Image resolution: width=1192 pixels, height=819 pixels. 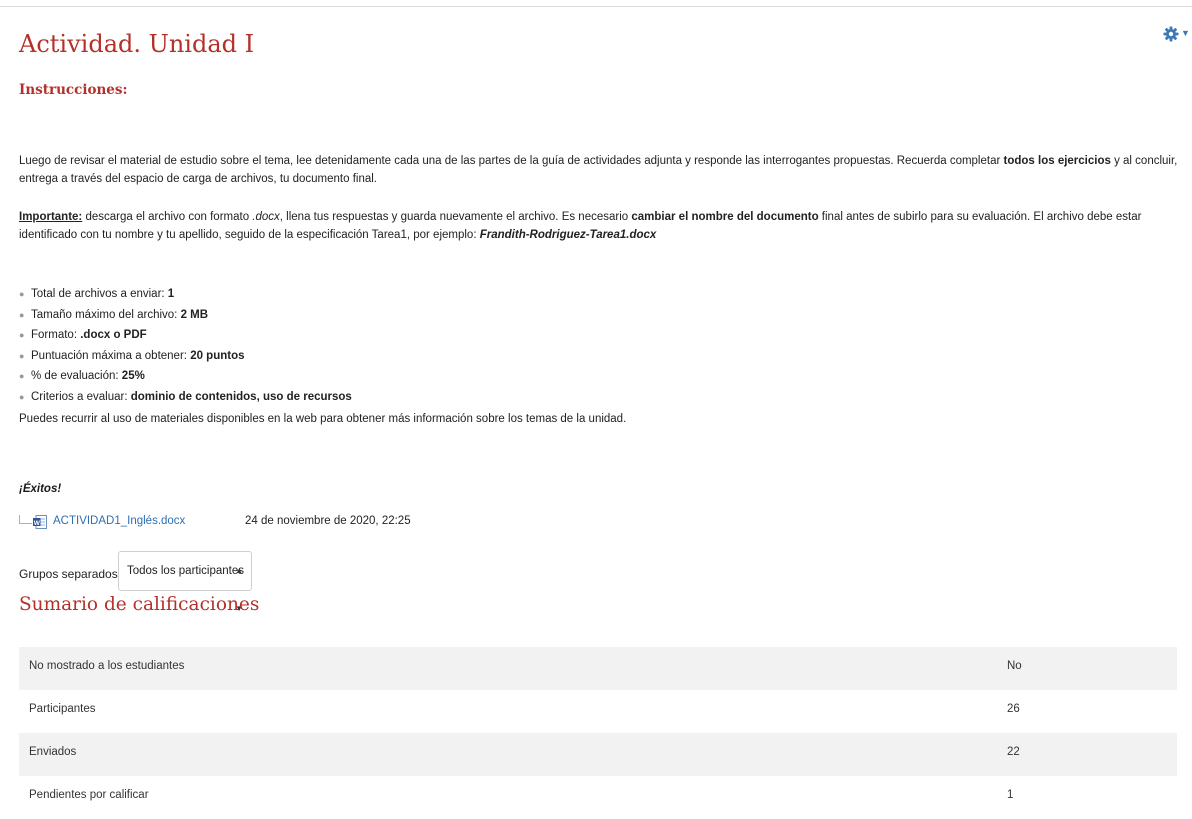 I want to click on important-extension: .docx, so click(x=266, y=217).